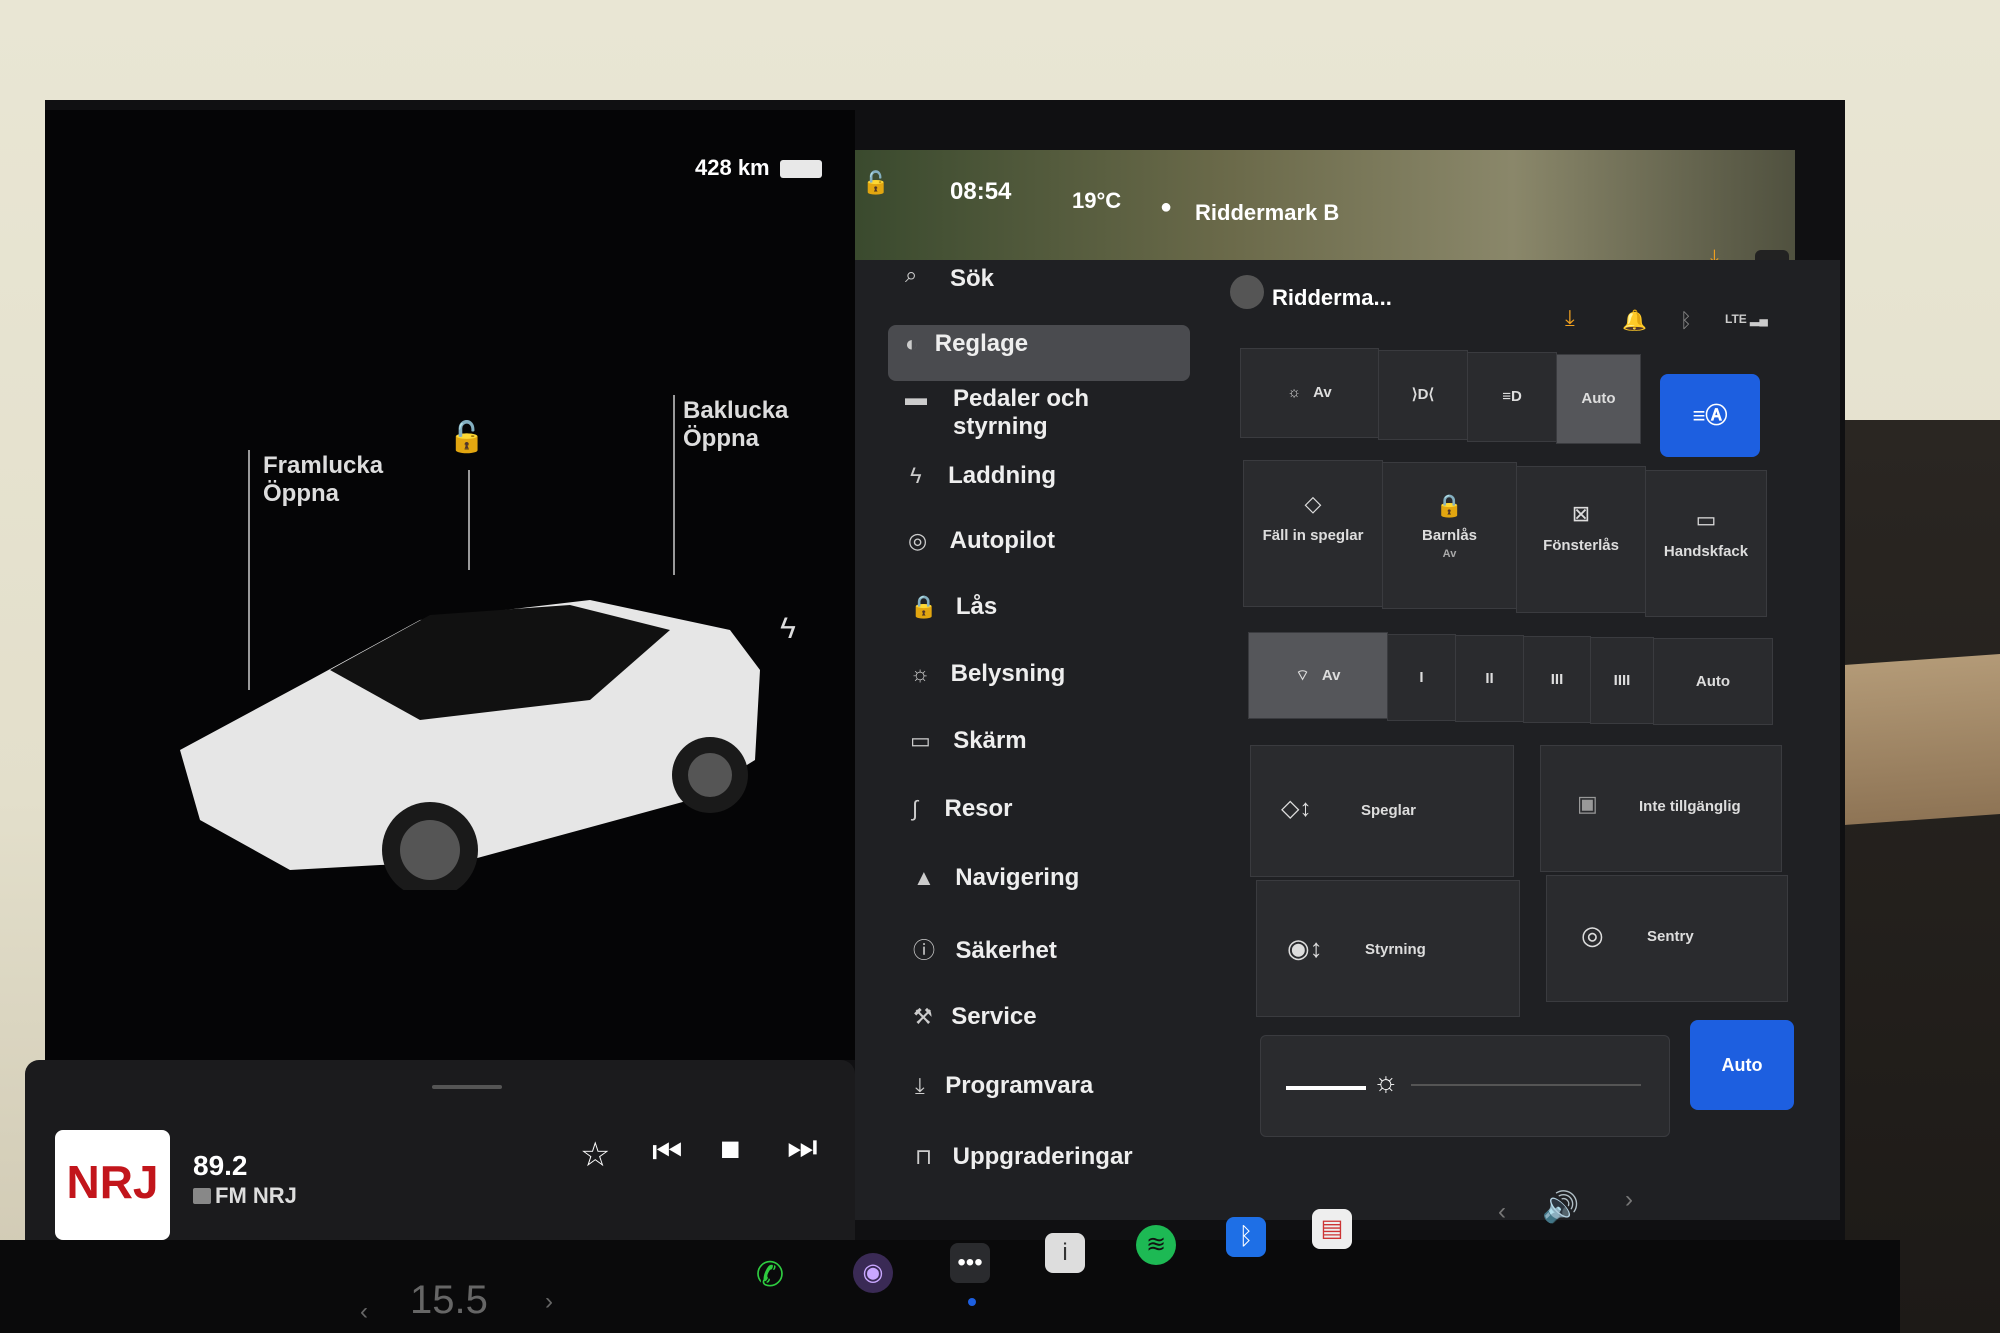 The image size is (2000, 1333). Describe the element at coordinates (1713, 681) in the screenshot. I see `wipers-auto-button: Auto` at that location.